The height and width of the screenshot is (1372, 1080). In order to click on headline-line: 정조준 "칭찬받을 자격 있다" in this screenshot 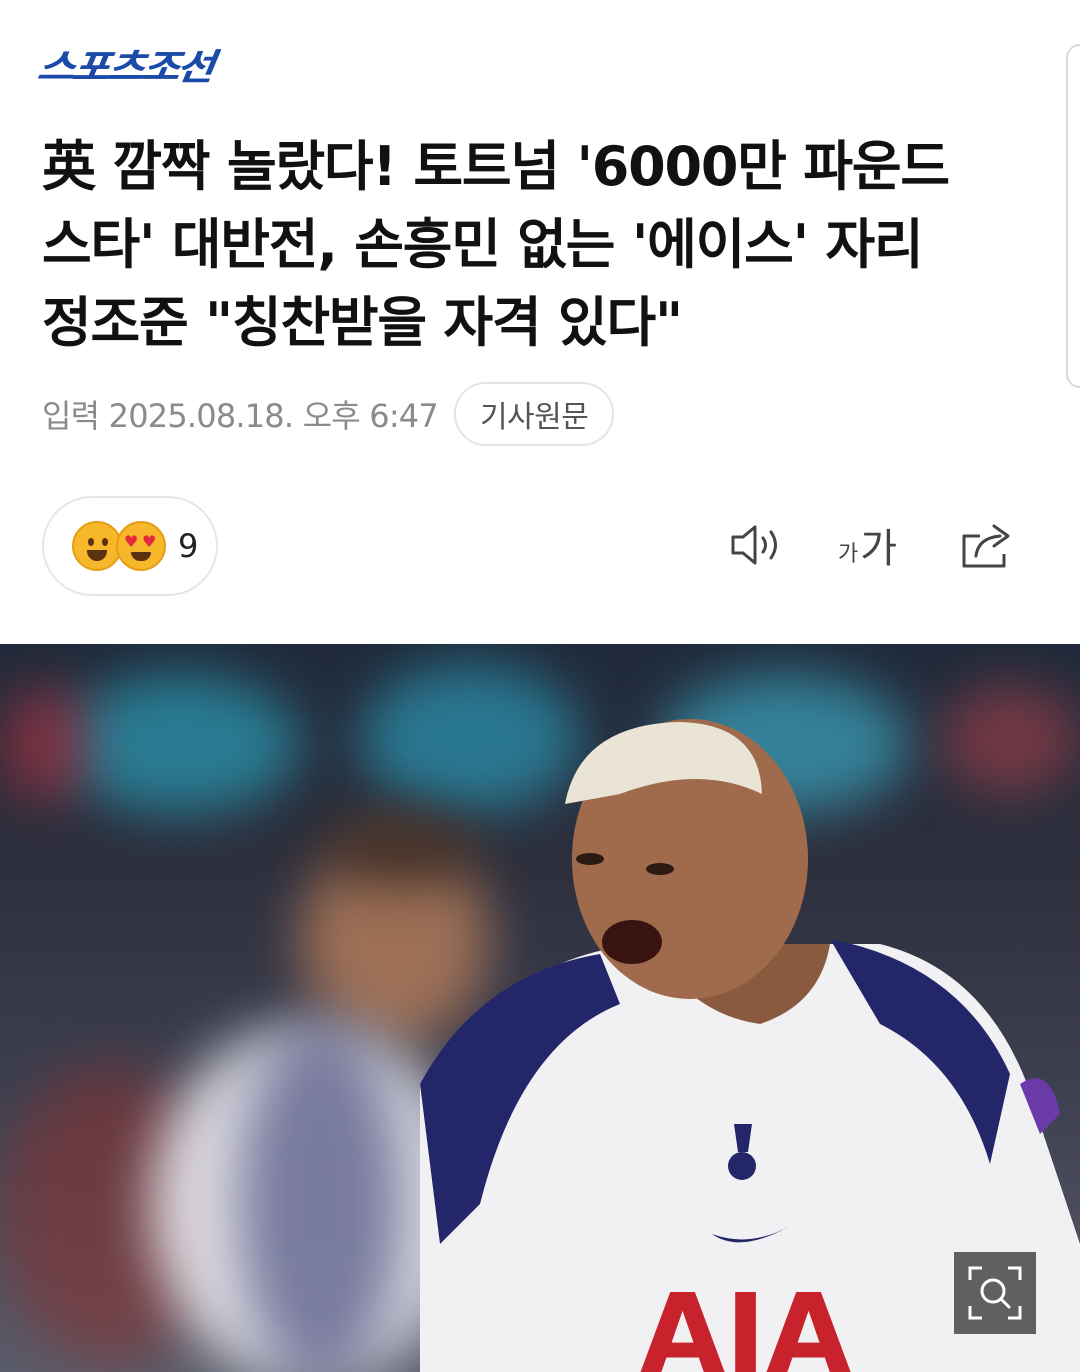, I will do `click(362, 322)`.